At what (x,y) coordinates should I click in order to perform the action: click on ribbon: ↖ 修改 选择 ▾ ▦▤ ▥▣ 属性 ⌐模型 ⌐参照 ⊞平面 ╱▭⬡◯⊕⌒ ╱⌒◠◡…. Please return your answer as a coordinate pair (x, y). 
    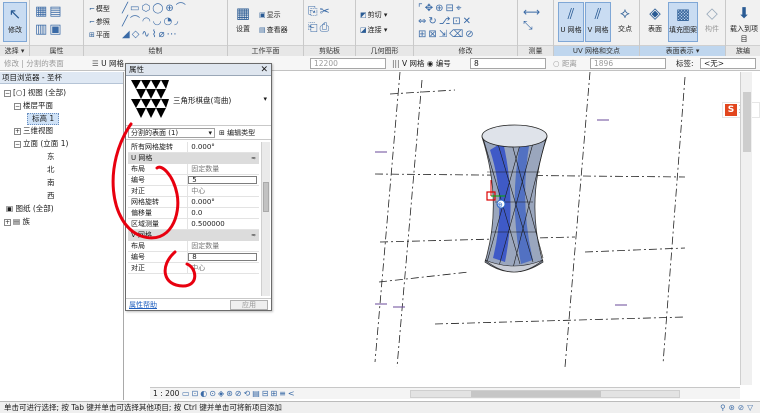
    Looking at the image, I should click on (380, 28).